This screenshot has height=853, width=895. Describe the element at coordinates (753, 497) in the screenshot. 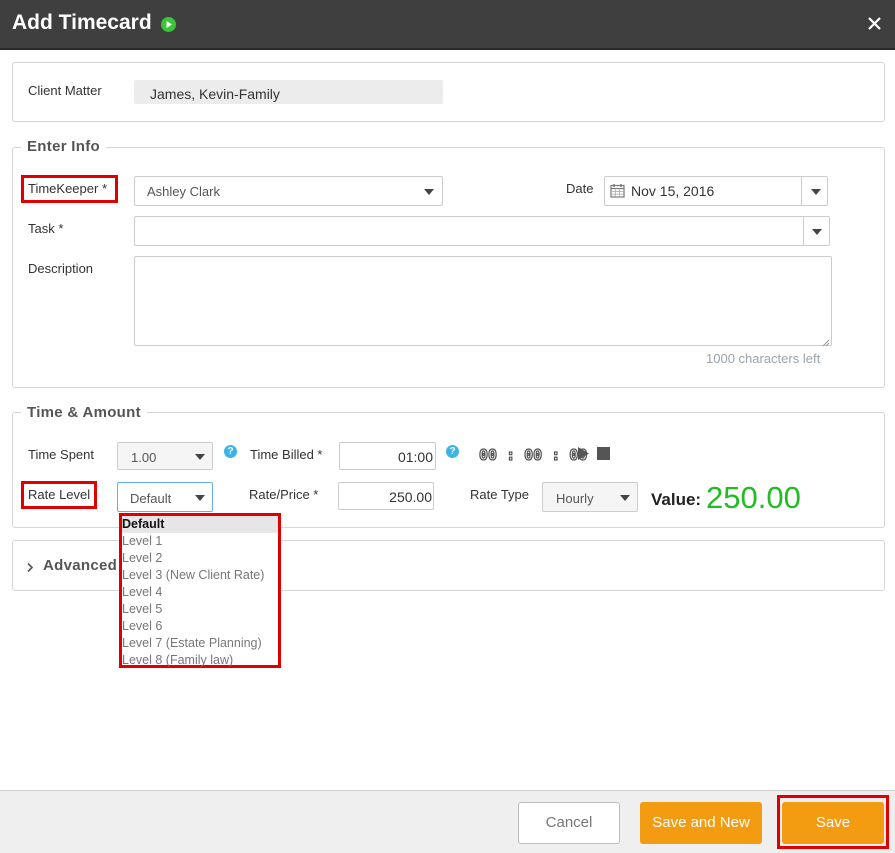

I see `value-amount: 250.00` at that location.